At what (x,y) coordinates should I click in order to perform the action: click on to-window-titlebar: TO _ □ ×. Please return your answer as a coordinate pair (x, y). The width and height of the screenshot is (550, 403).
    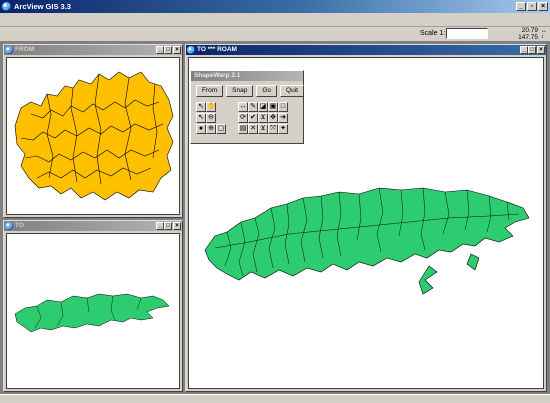
    Looking at the image, I should click on (93, 226).